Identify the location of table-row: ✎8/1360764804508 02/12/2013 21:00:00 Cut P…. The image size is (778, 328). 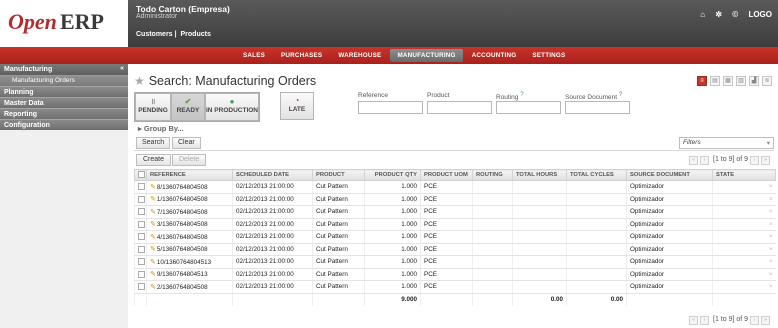
(455, 187).